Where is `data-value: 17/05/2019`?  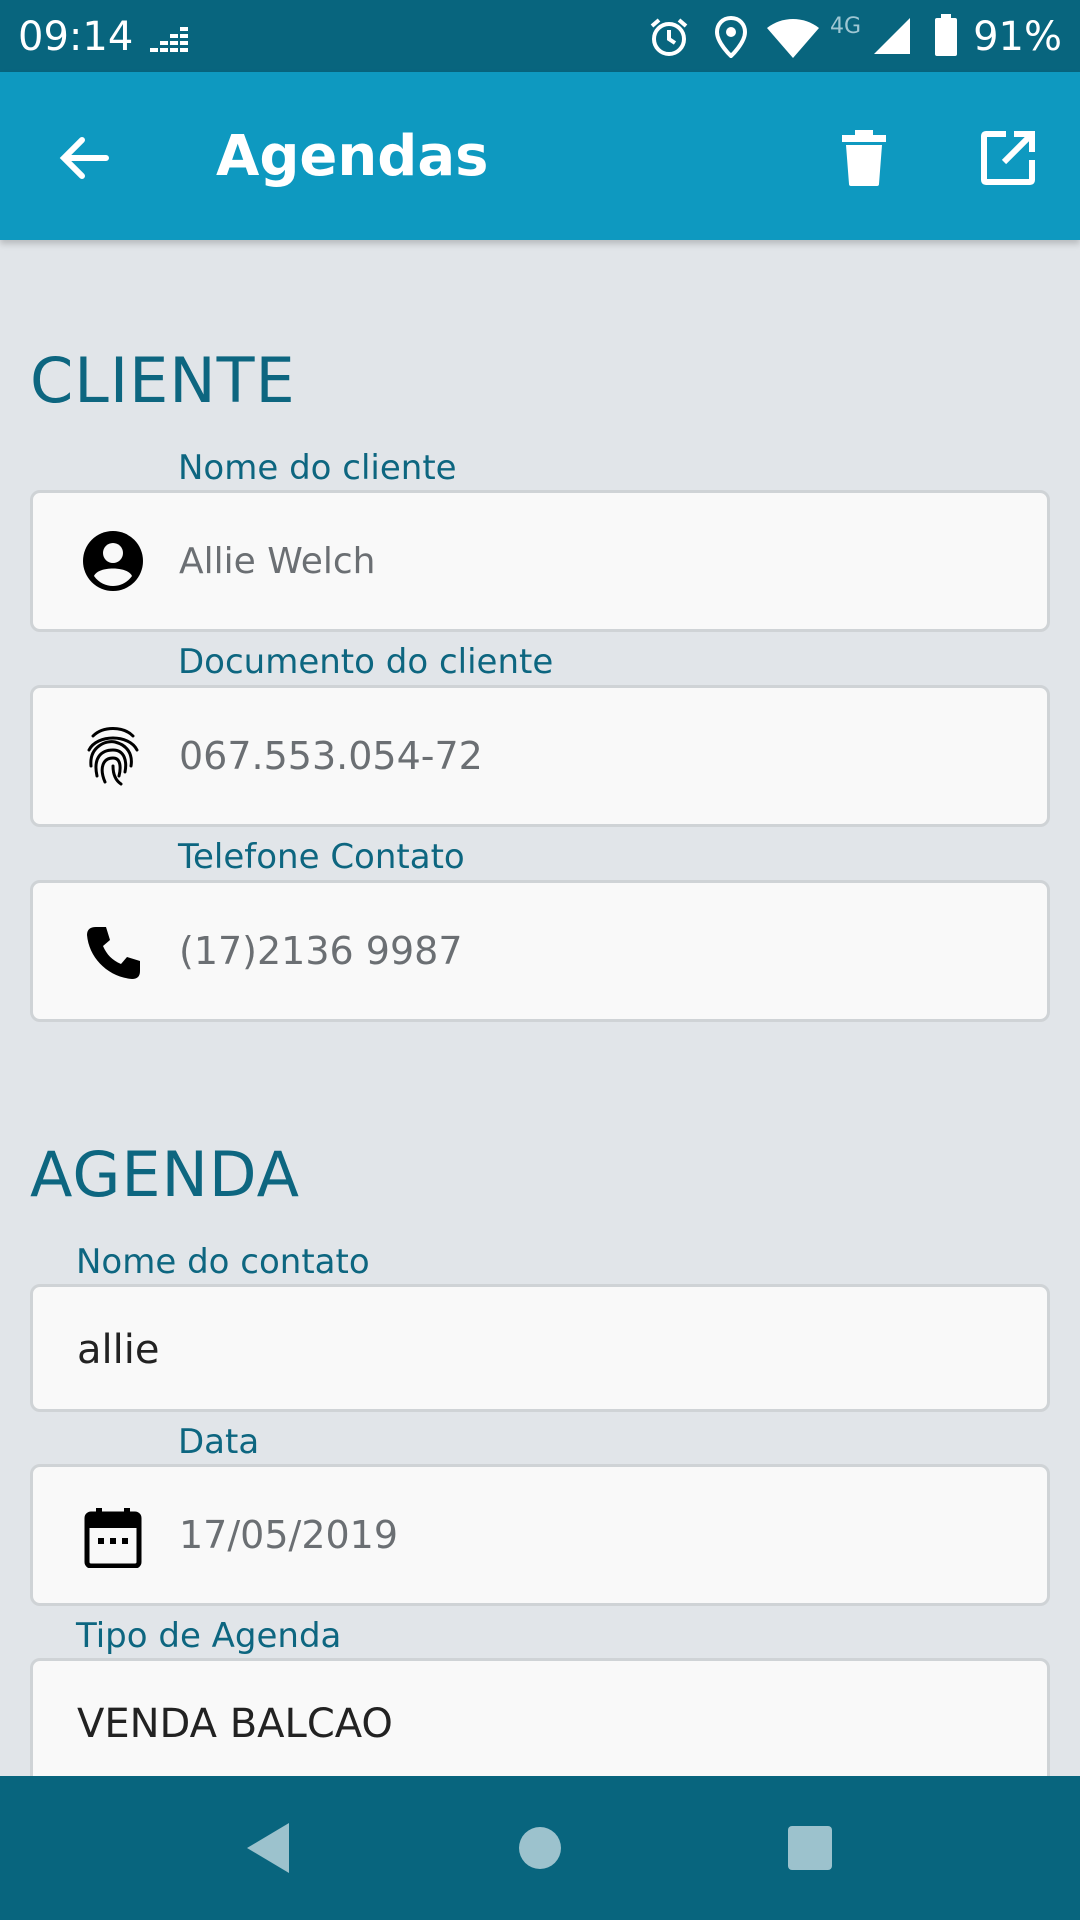 data-value: 17/05/2019 is located at coordinates (289, 1535).